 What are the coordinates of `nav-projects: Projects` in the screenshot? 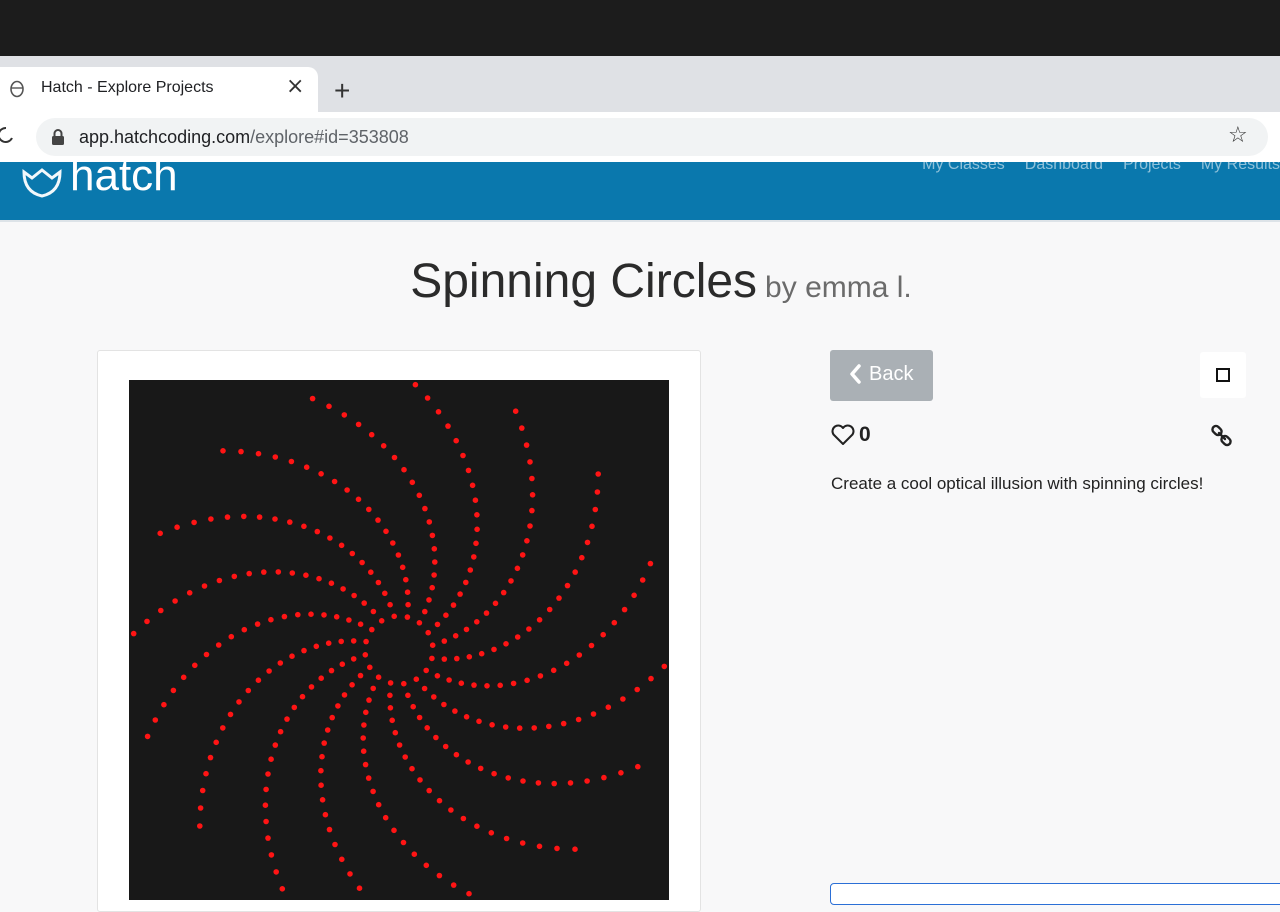 It's located at (1152, 168).